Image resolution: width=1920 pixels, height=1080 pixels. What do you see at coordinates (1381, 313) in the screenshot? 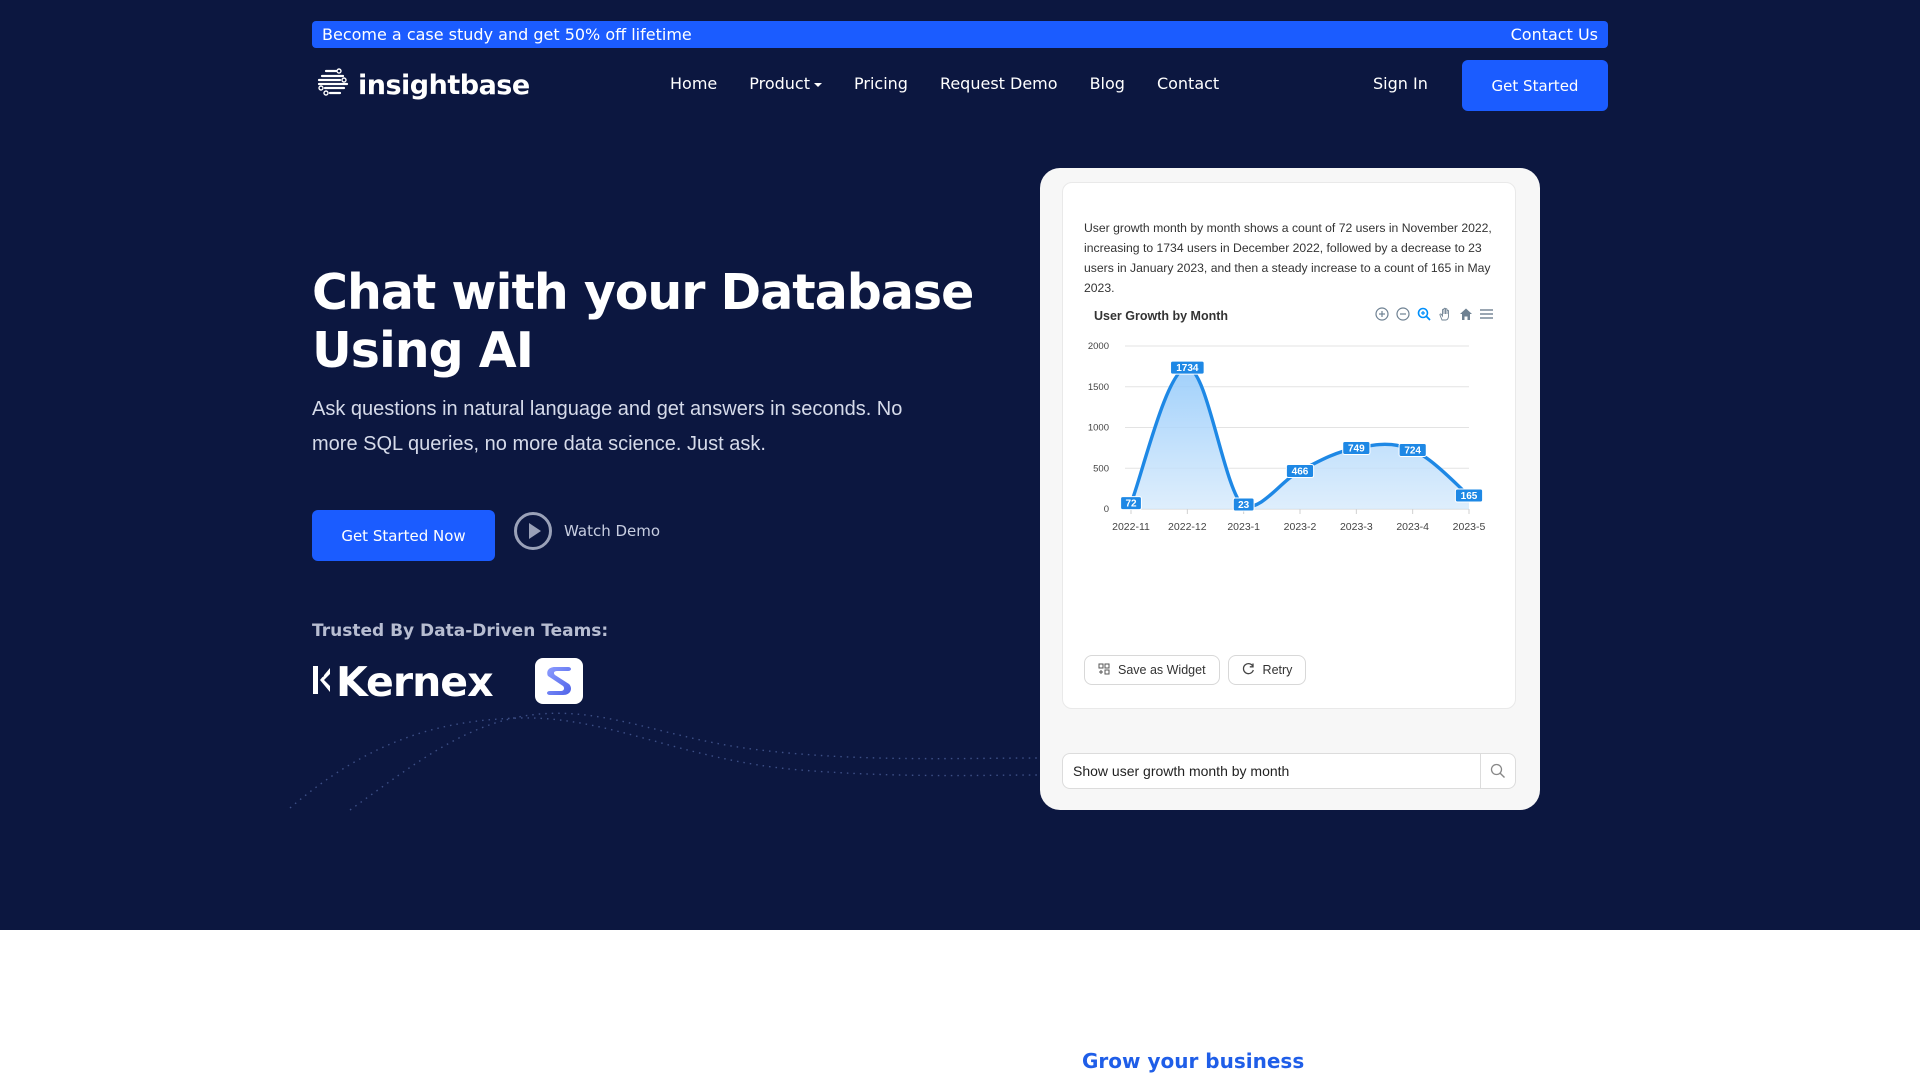
I see `zoom-in-icon` at bounding box center [1381, 313].